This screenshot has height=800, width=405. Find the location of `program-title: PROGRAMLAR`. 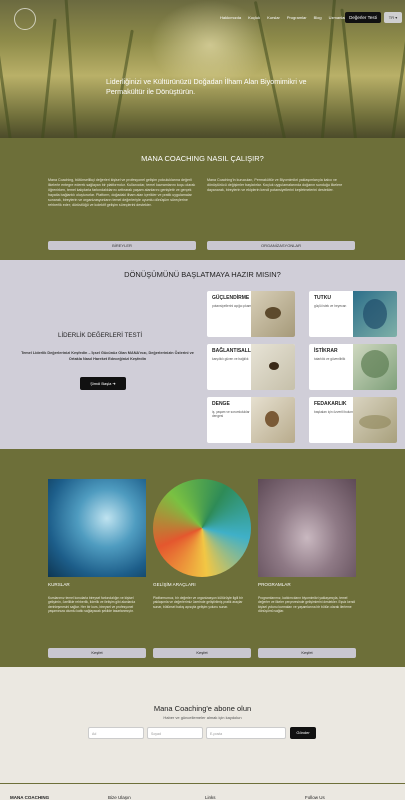

program-title: PROGRAMLAR is located at coordinates (274, 584).